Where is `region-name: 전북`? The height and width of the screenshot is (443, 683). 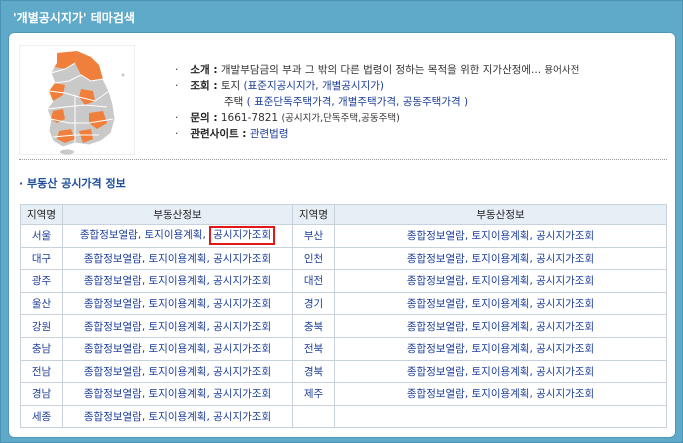 region-name: 전북 is located at coordinates (313, 348).